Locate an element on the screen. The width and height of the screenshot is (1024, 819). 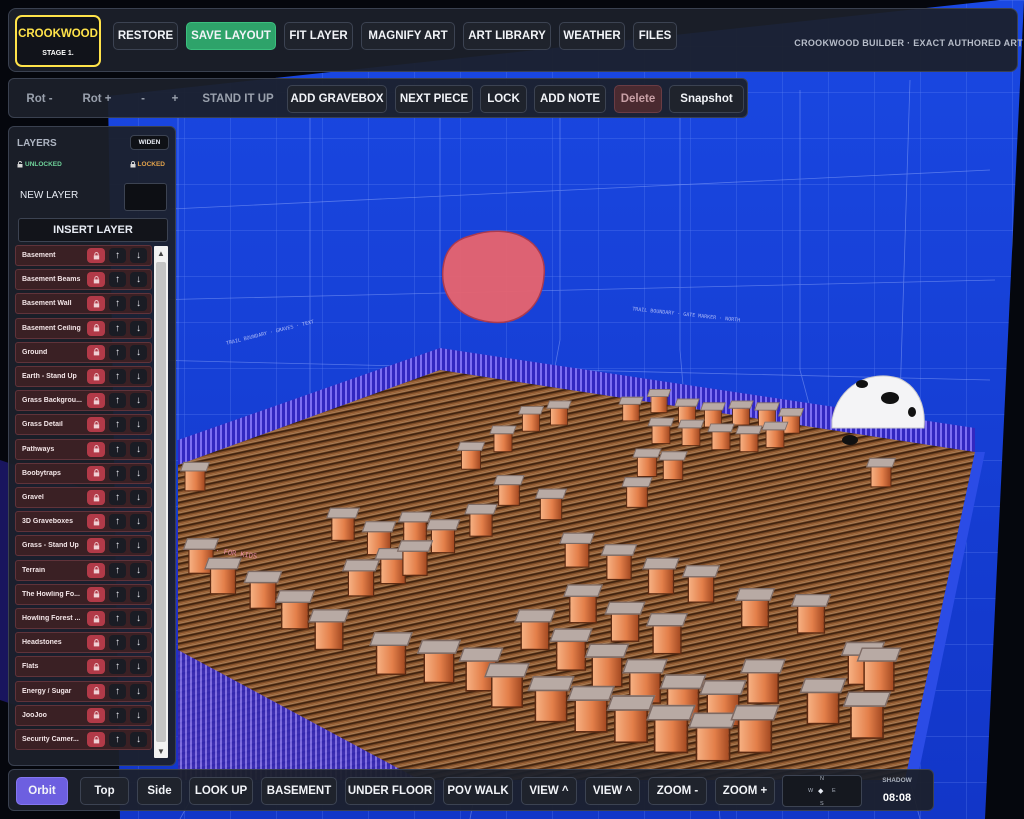
basement-button: BASEMENT is located at coordinates (299, 791).